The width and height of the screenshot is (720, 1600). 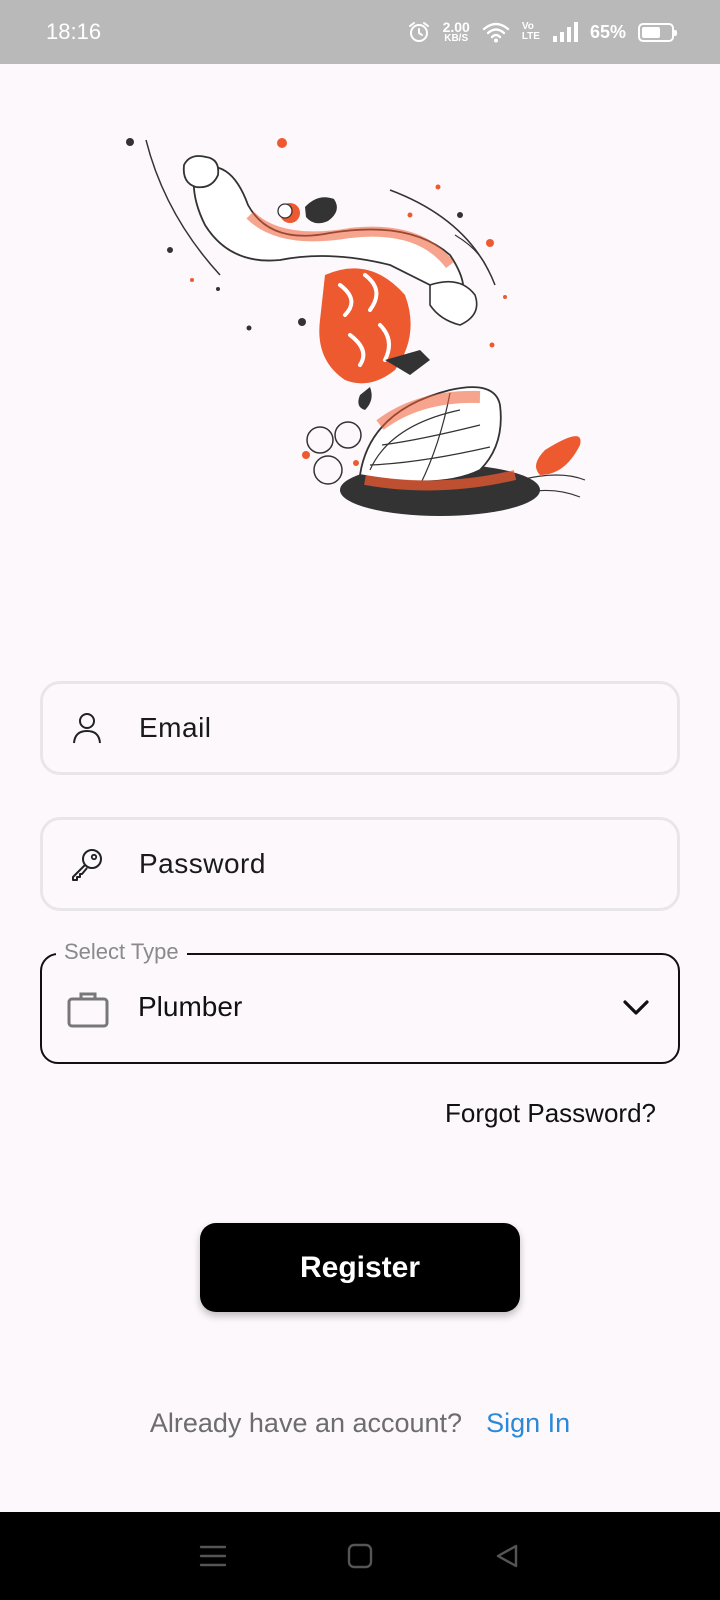 I want to click on battery-percent: 65%, so click(x=607, y=31).